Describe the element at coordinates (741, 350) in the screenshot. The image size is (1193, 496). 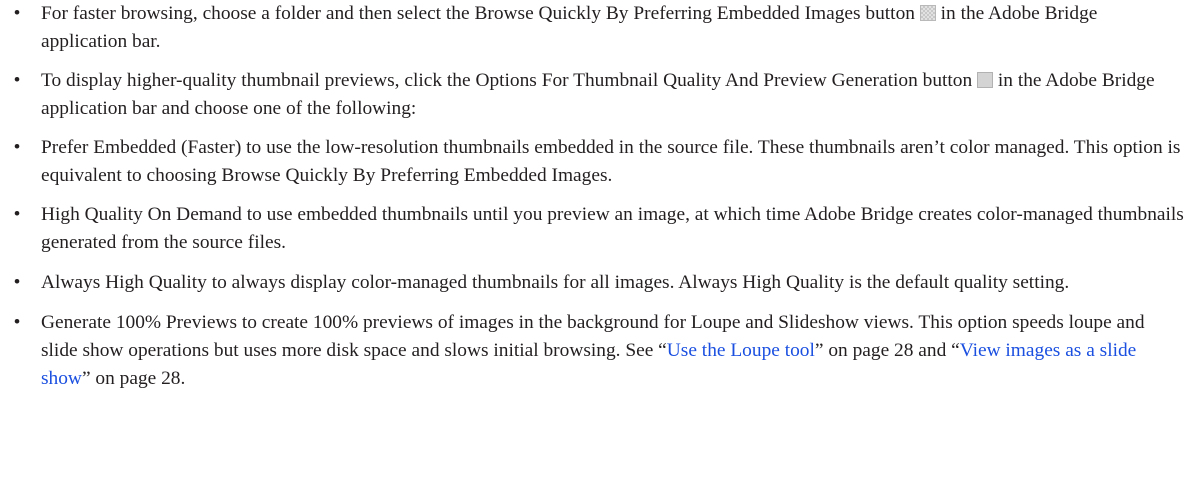
I see `use-loupe-tool-link: Use the Loupe tool` at that location.